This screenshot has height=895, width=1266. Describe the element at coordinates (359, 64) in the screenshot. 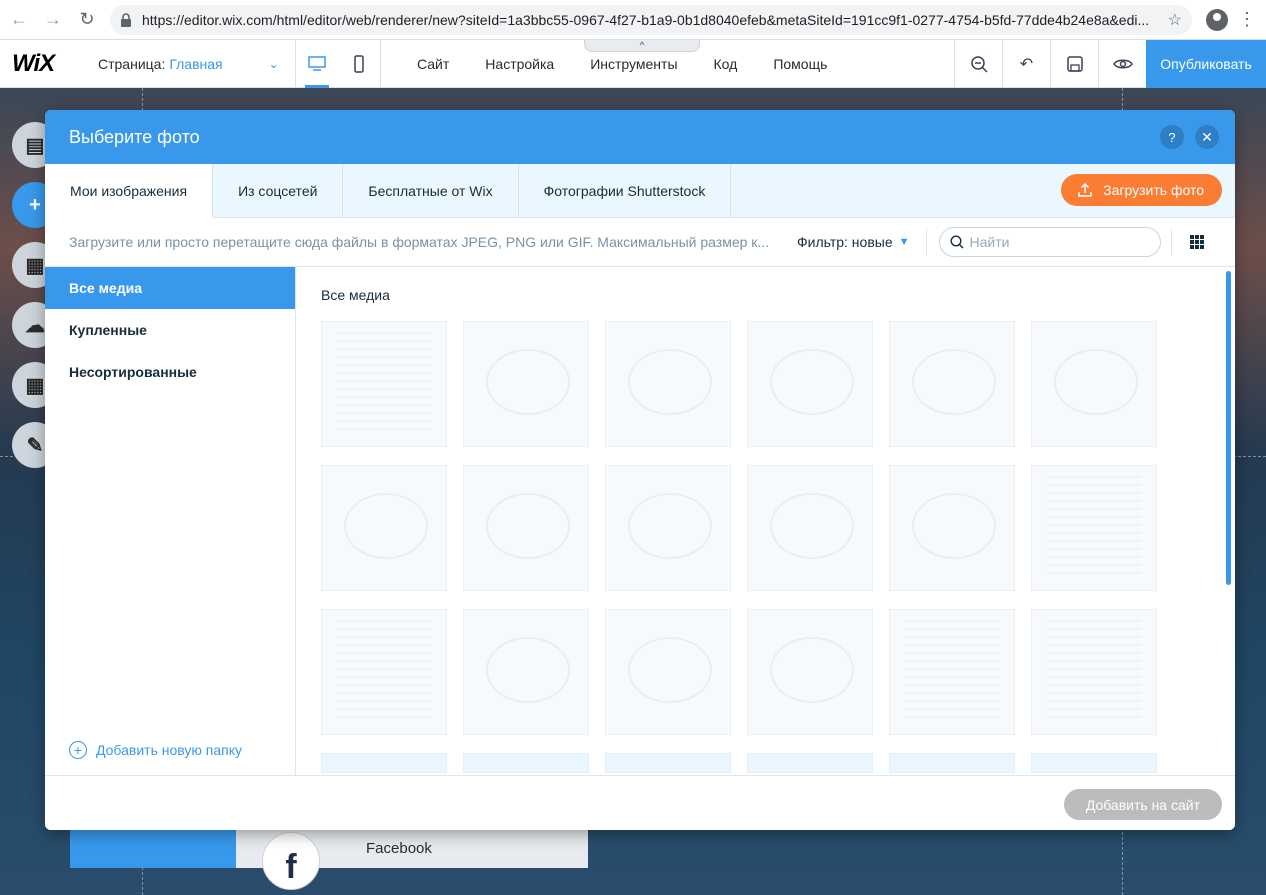

I see `mobile-icon` at that location.